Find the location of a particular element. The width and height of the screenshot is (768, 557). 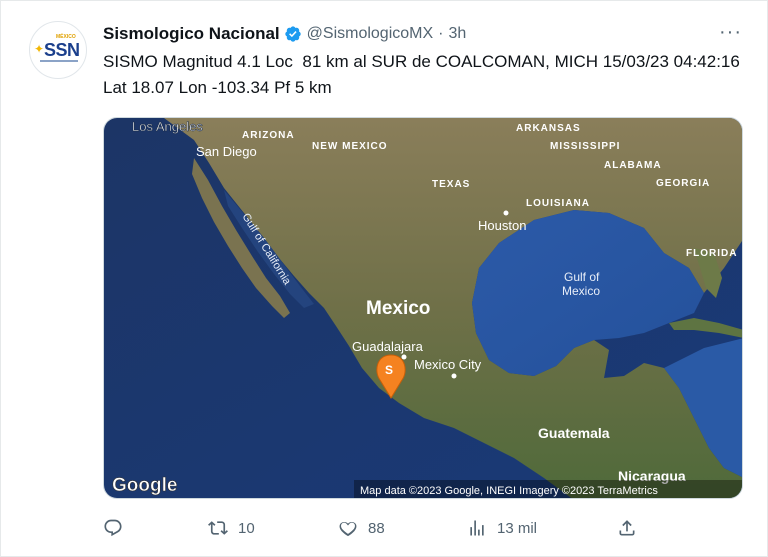

avatar-underline is located at coordinates (59, 61).